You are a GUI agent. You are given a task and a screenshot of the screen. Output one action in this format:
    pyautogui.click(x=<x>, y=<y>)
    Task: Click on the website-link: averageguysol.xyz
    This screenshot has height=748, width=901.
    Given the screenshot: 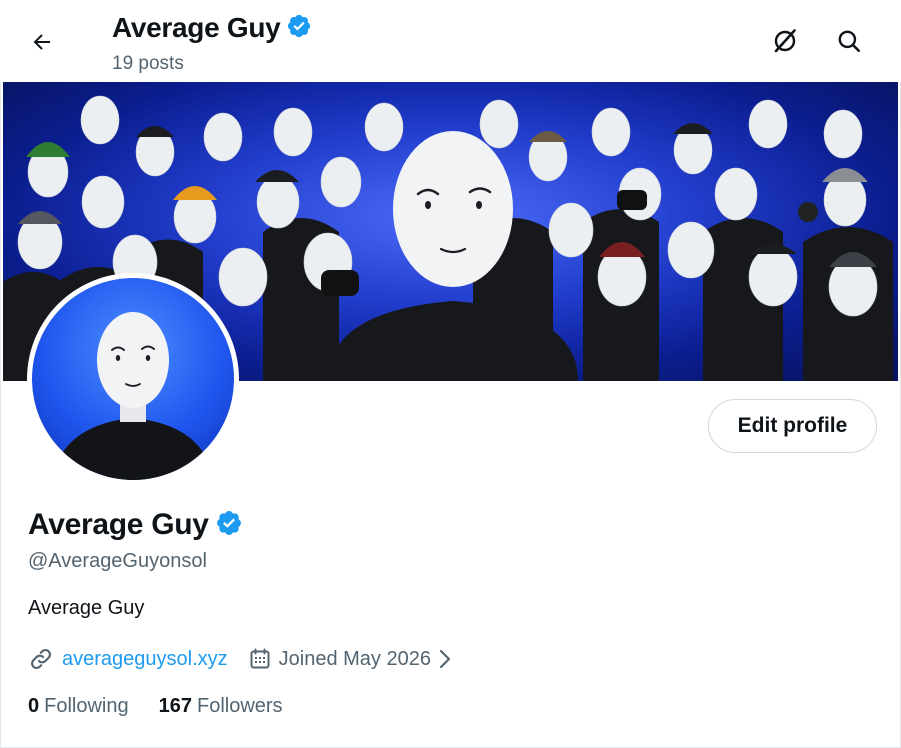 What is the action you would take?
    pyautogui.click(x=145, y=659)
    